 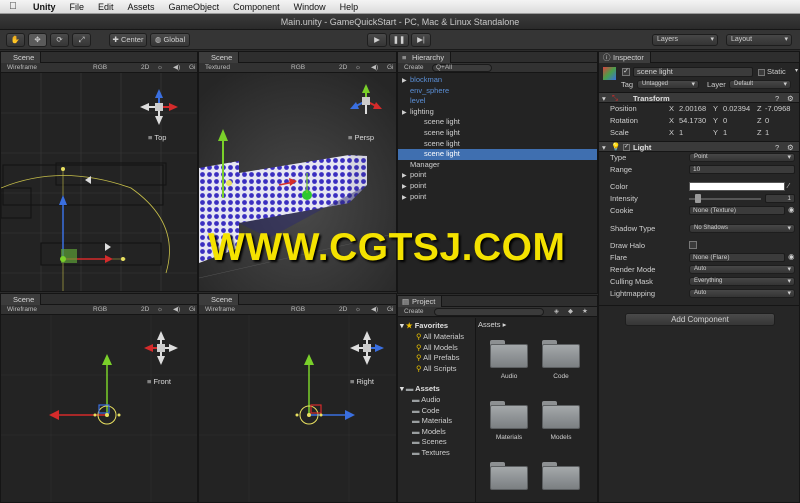 I want to click on view-label-persp: ≡ Persp, so click(x=361, y=137).